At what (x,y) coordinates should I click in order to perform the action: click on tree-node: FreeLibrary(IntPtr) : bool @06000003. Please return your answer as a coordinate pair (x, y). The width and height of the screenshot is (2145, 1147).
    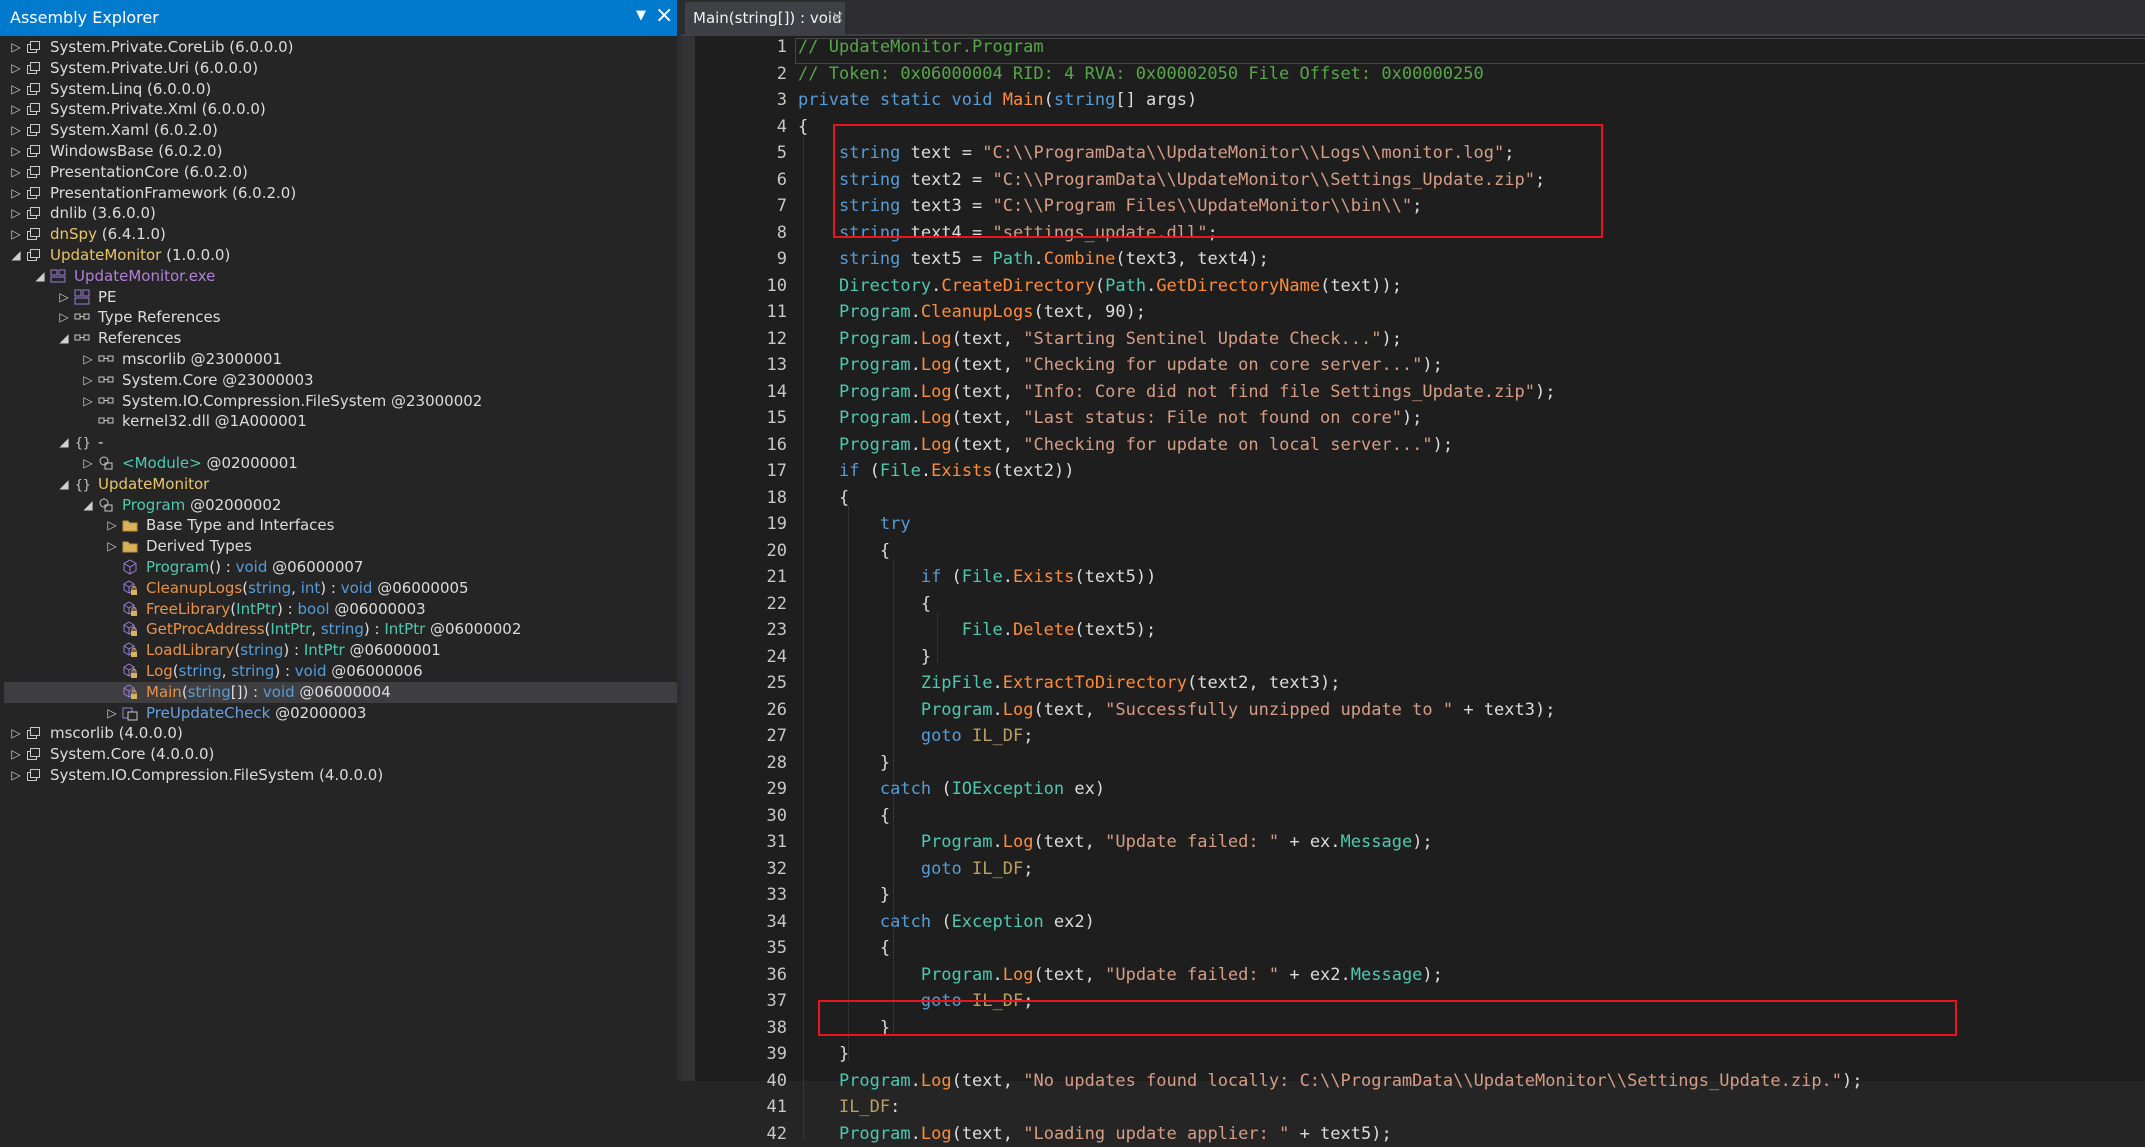
    Looking at the image, I should click on (340, 609).